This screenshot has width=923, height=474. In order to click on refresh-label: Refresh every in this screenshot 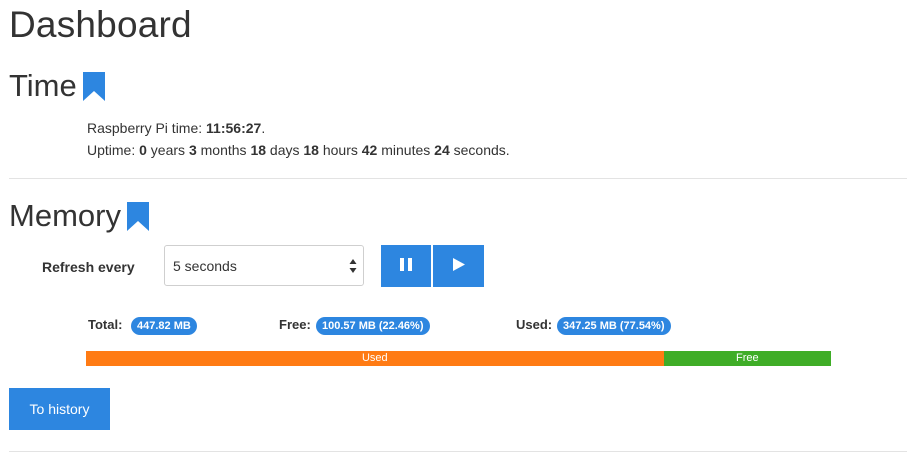, I will do `click(88, 267)`.